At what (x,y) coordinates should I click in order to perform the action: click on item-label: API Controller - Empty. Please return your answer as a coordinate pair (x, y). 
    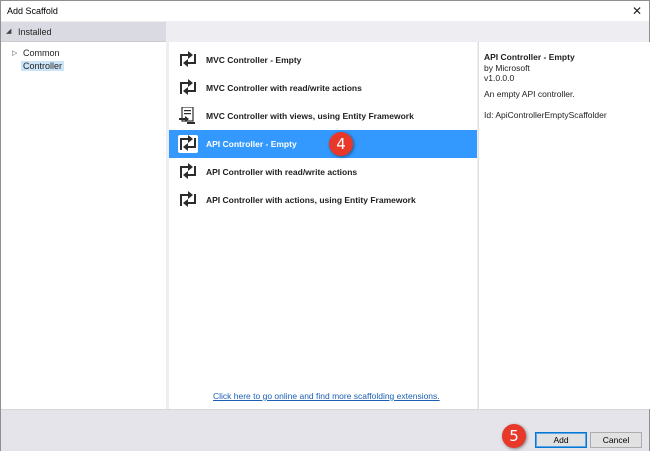
    Looking at the image, I should click on (251, 144).